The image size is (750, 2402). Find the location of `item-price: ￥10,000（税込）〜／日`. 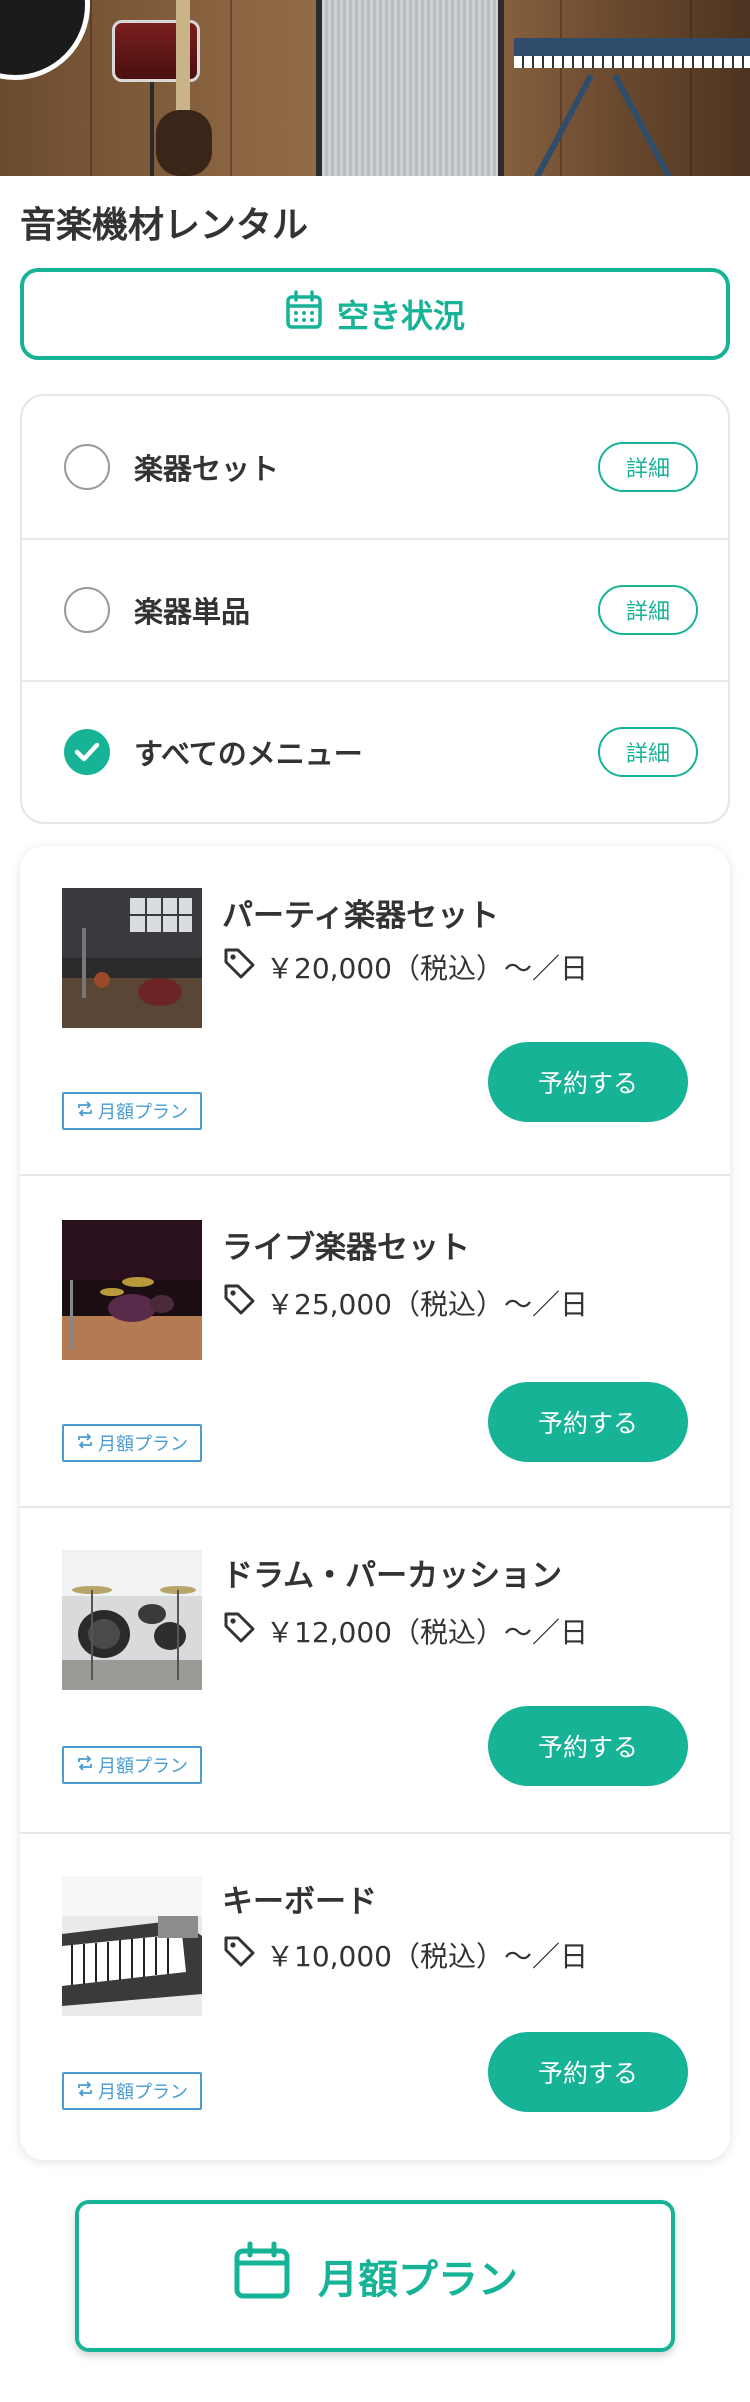

item-price: ￥10,000（税込）〜／日 is located at coordinates (427, 1956).